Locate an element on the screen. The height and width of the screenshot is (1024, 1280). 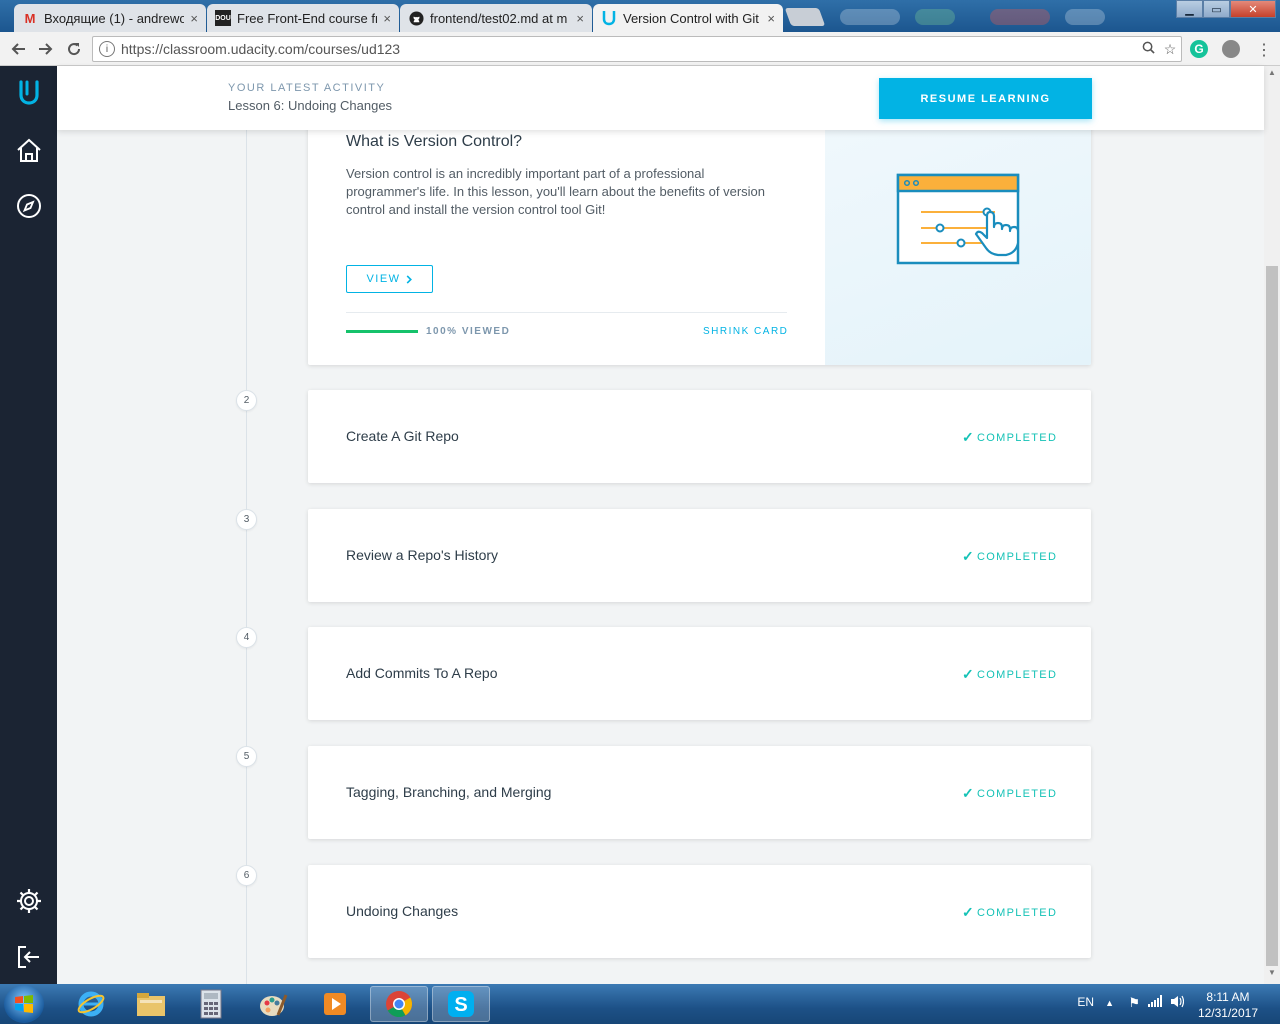
paint-icon is located at coordinates (273, 1004).